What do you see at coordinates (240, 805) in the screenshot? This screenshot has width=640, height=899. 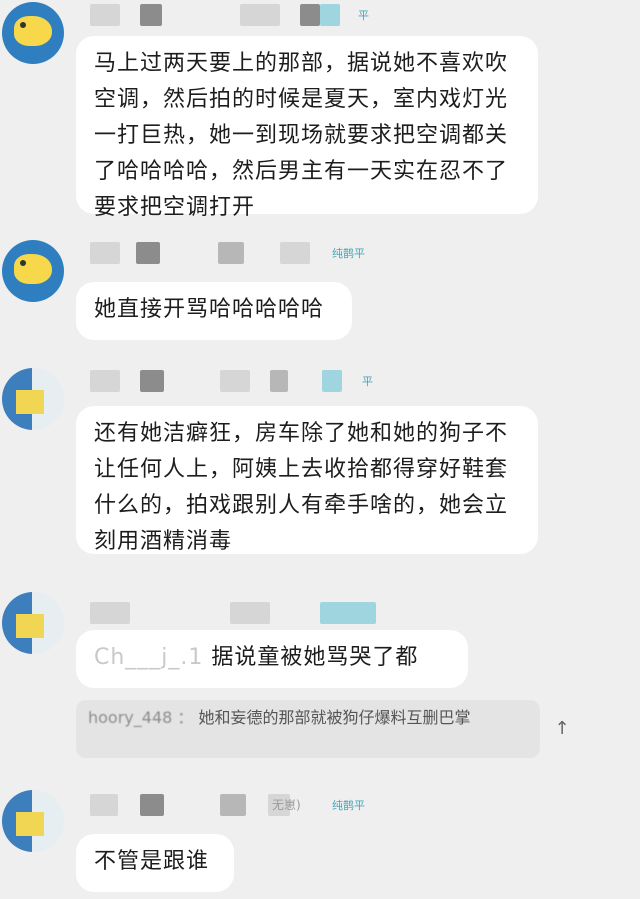 I see `sender-name: 无崽) 纯鹊平` at bounding box center [240, 805].